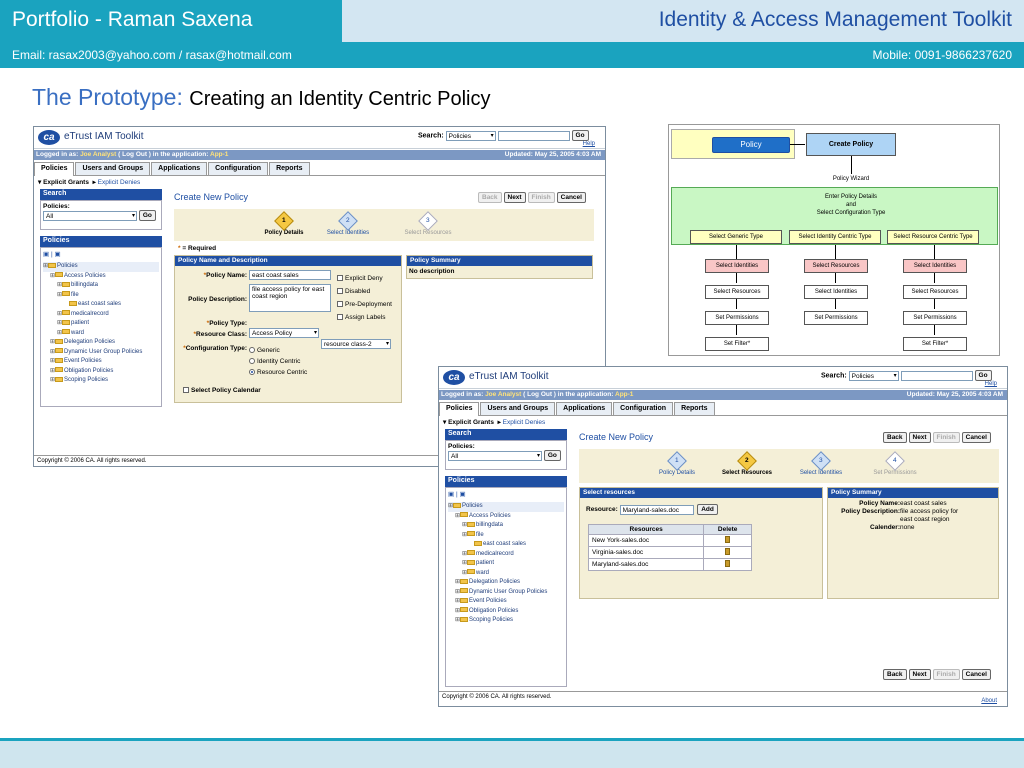 Image resolution: width=1024 pixels, height=768 pixels. Describe the element at coordinates (946, 674) in the screenshot. I see `finish-button-bottom: Finish` at that location.